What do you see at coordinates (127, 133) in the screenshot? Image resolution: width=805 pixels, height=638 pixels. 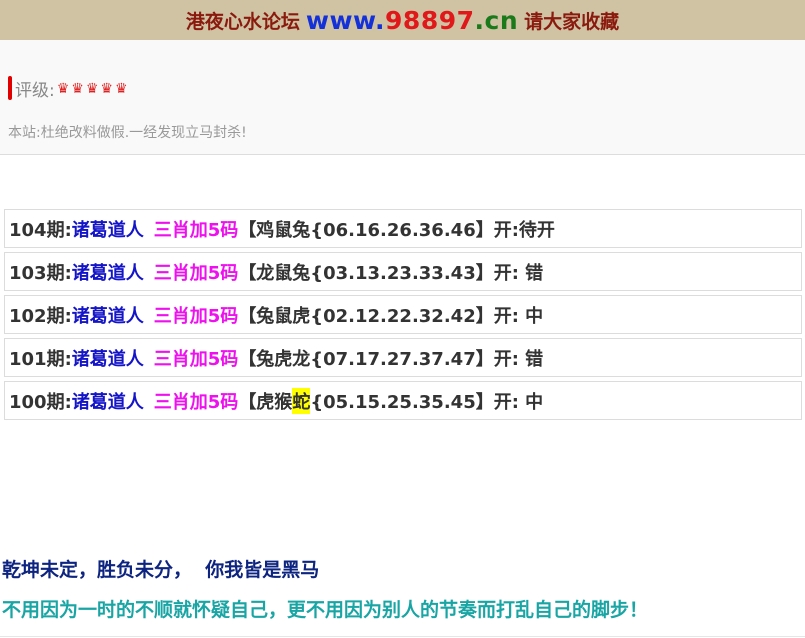 I see `site-notice: 本站:杜绝改料做假.一经发现立马封杀!` at bounding box center [127, 133].